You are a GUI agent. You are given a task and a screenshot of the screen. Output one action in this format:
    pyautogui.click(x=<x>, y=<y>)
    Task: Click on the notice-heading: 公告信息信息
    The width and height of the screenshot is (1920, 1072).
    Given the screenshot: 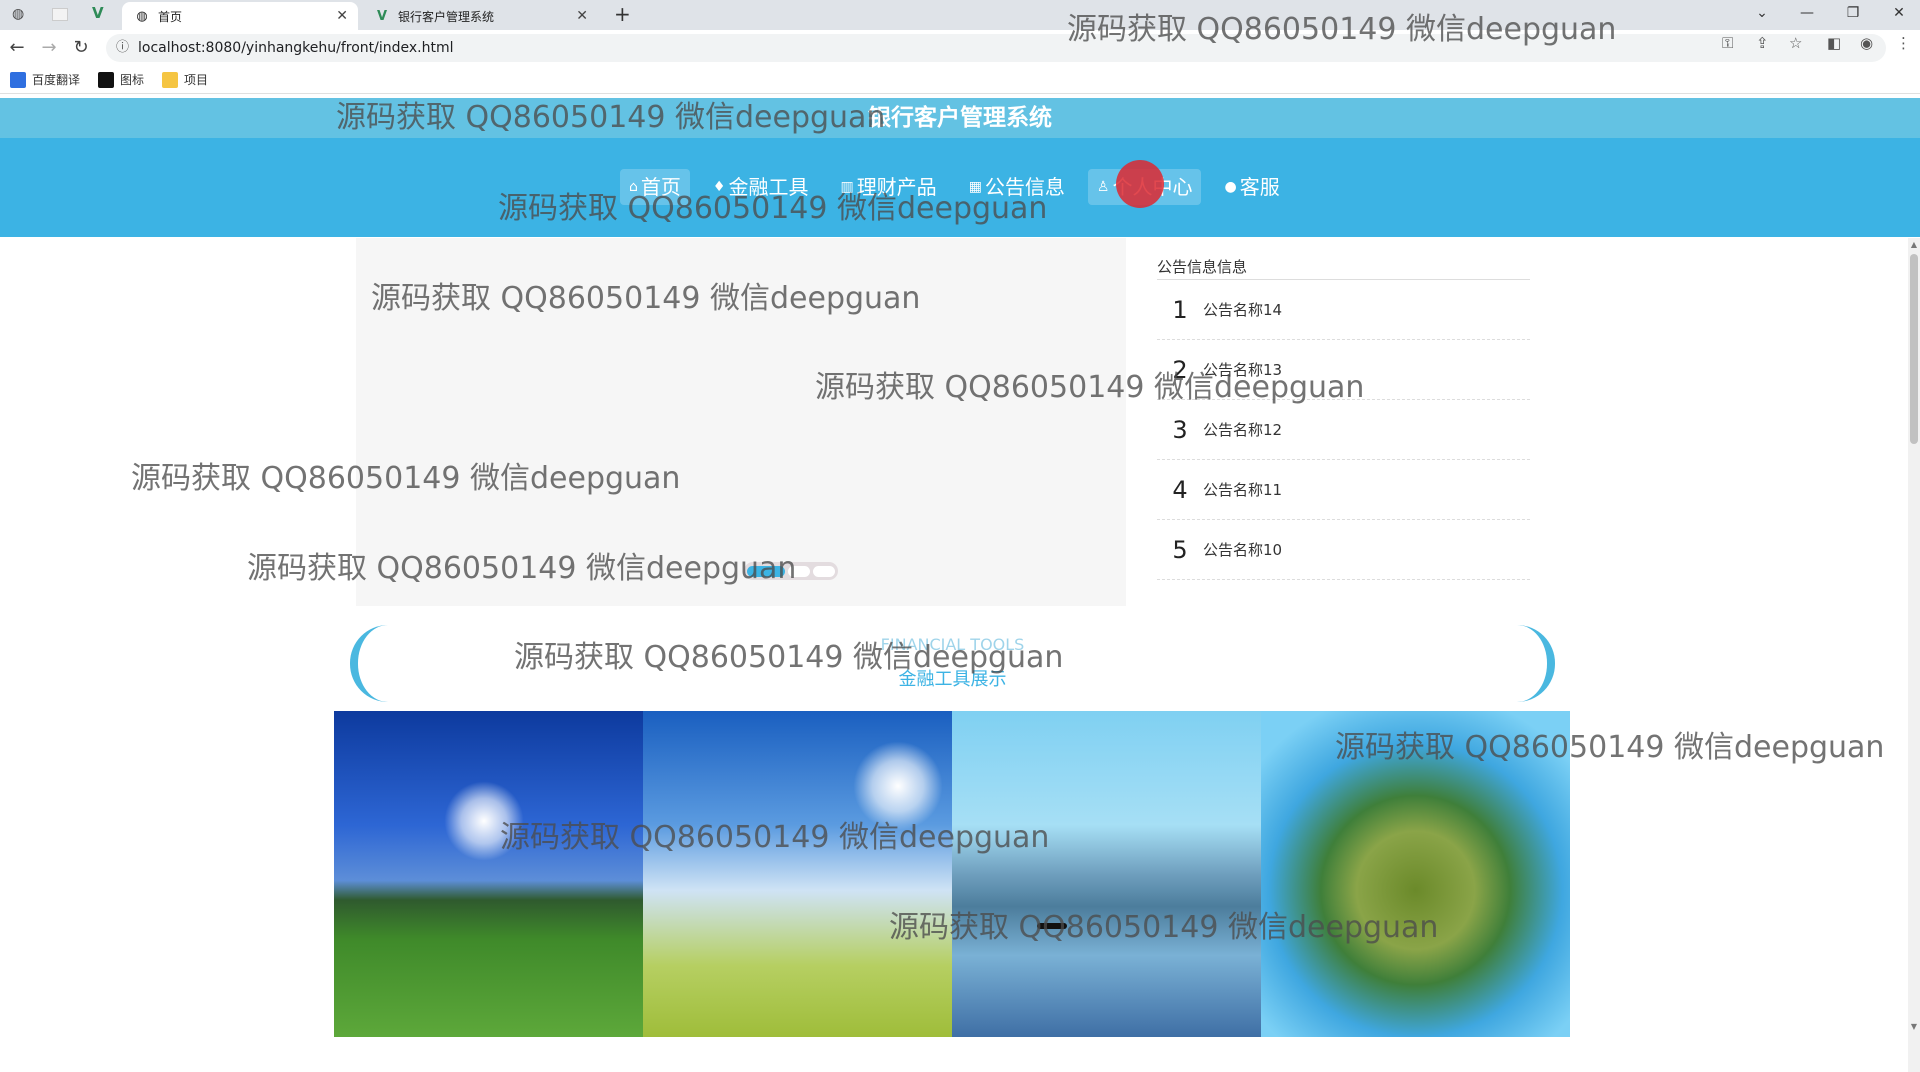 What is the action you would take?
    pyautogui.click(x=1343, y=268)
    